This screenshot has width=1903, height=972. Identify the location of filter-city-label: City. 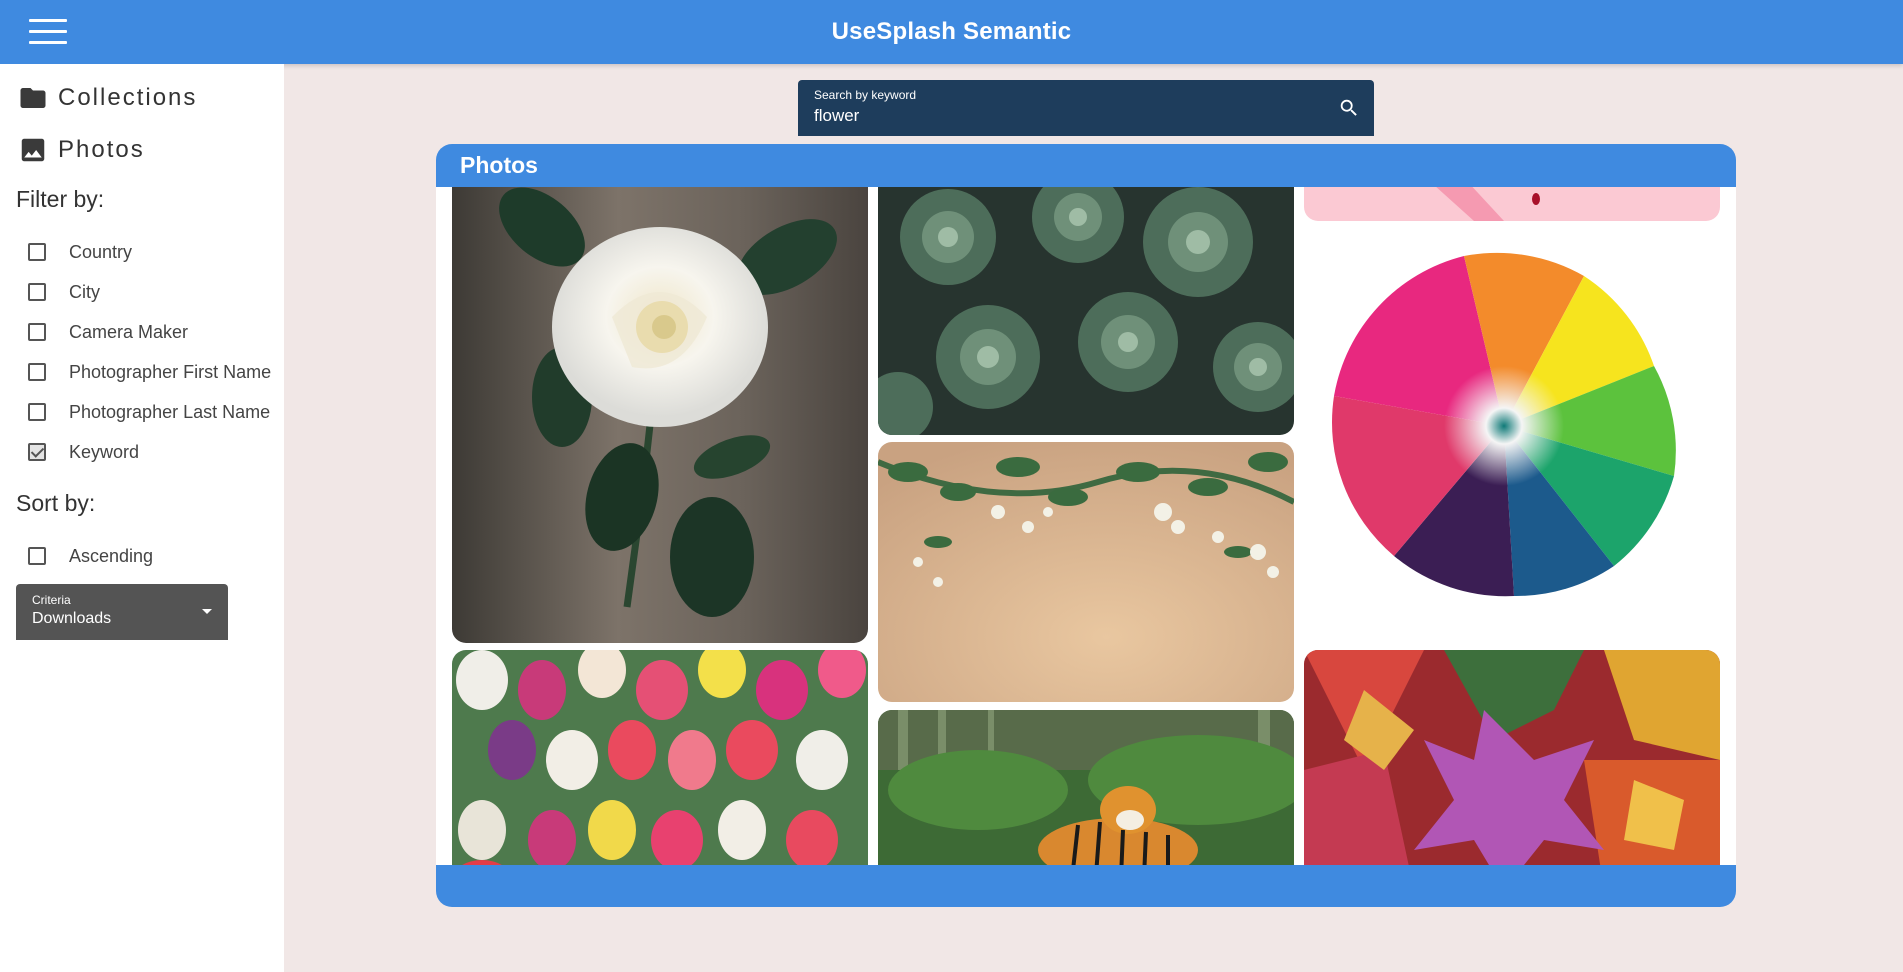
(84, 291).